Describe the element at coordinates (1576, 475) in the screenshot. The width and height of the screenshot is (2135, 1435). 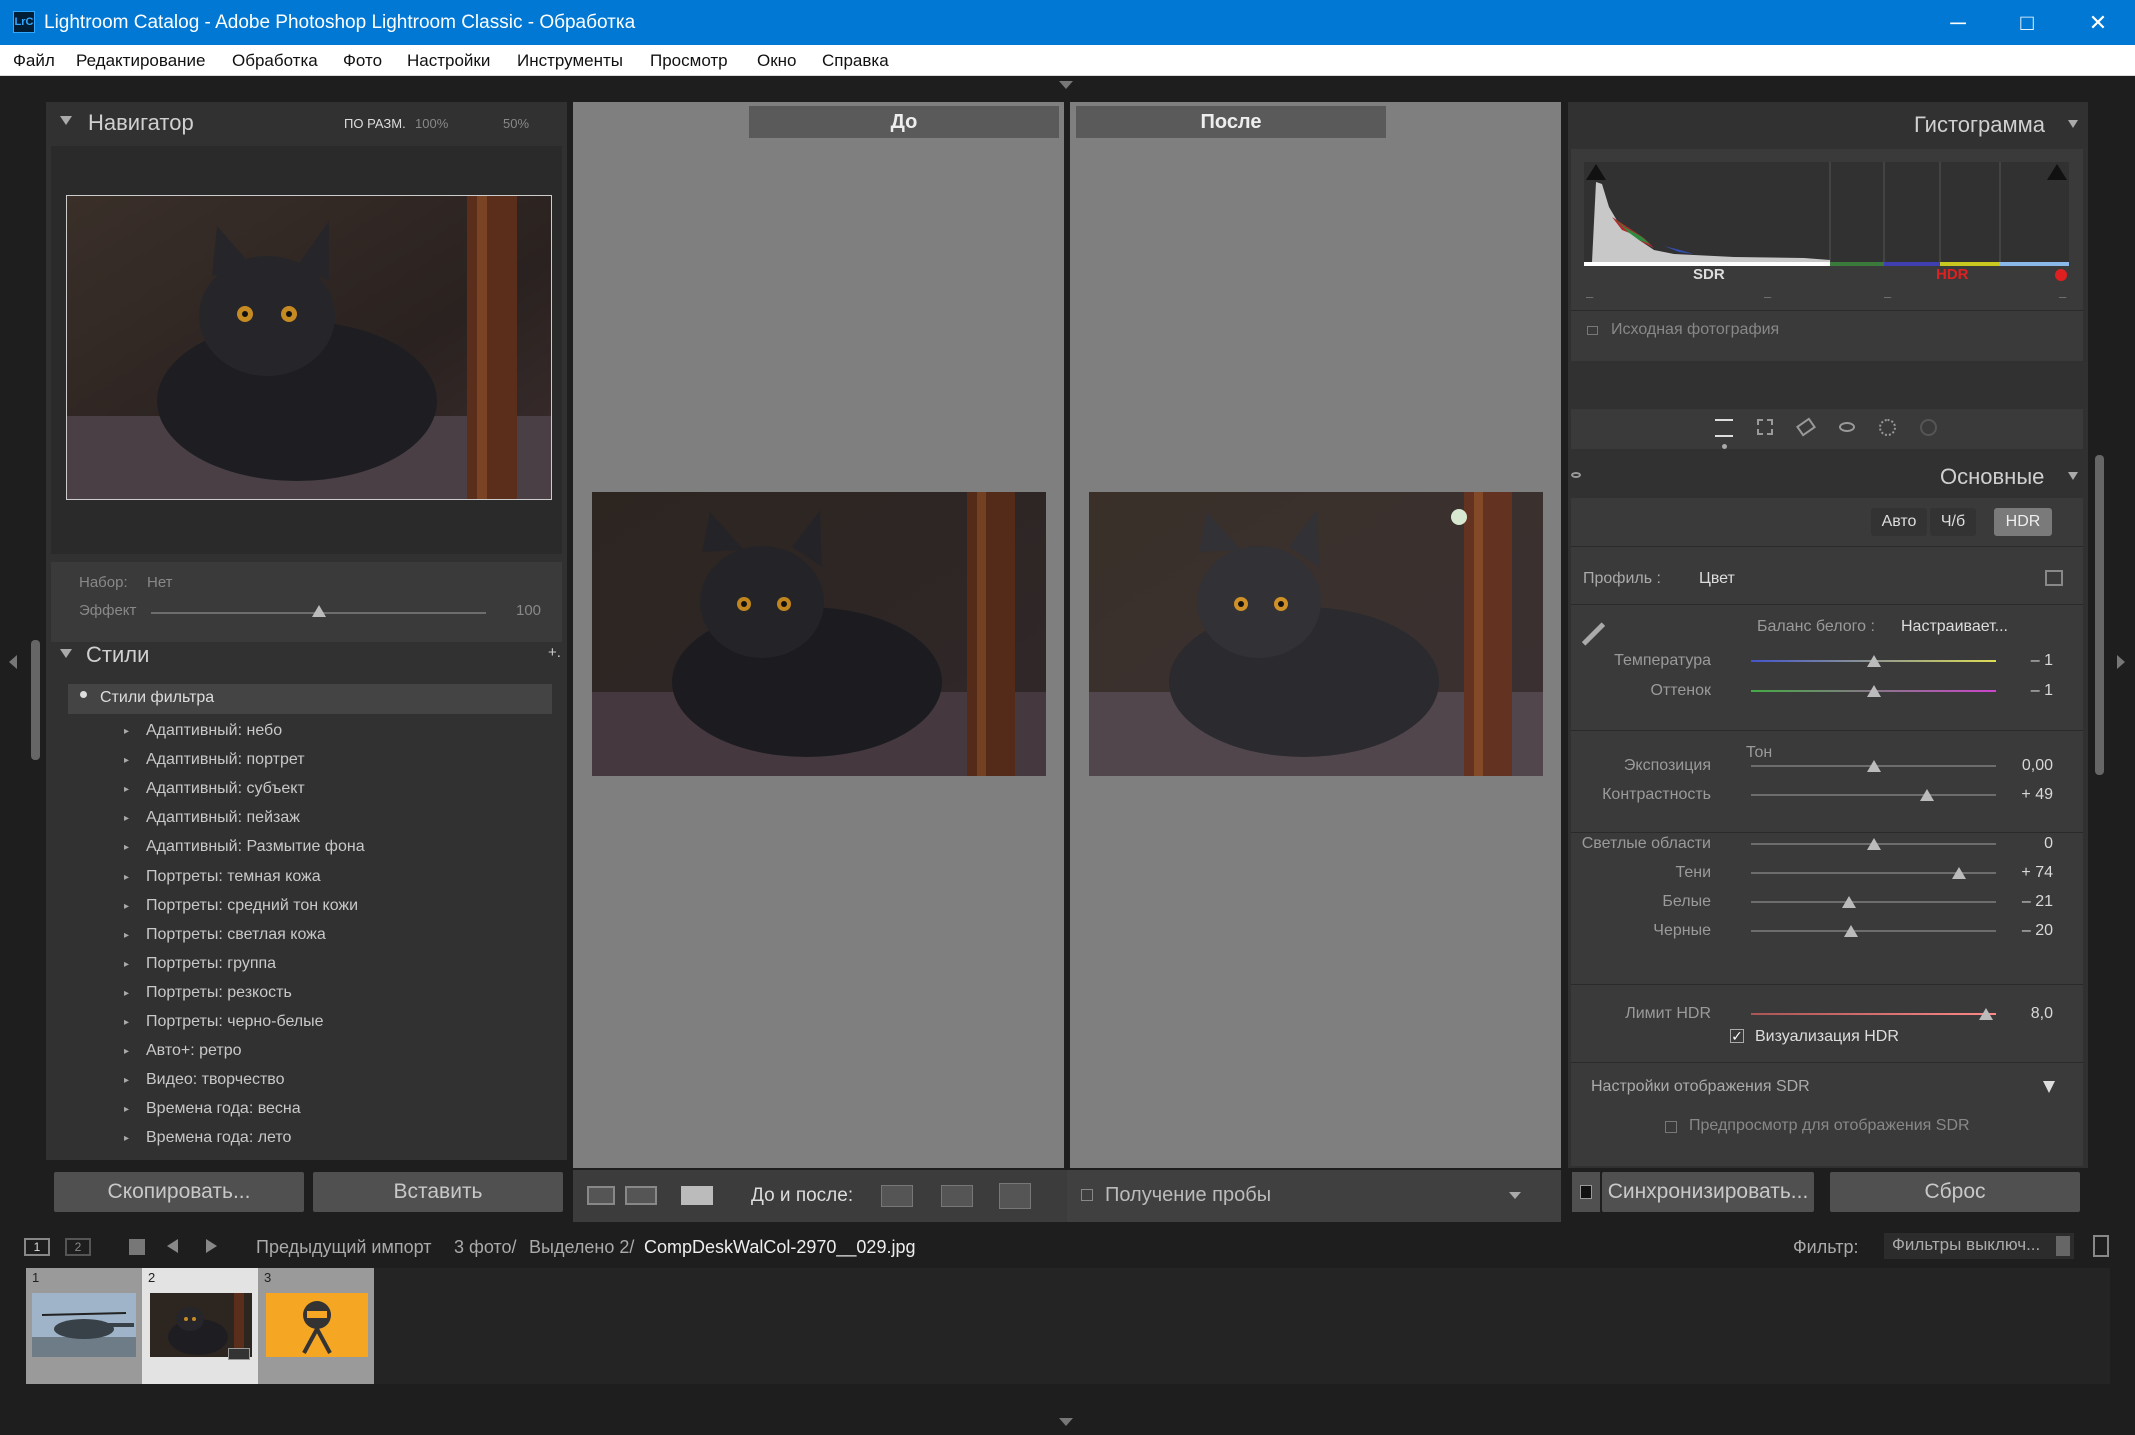
I see `panel-visibility-icon` at that location.